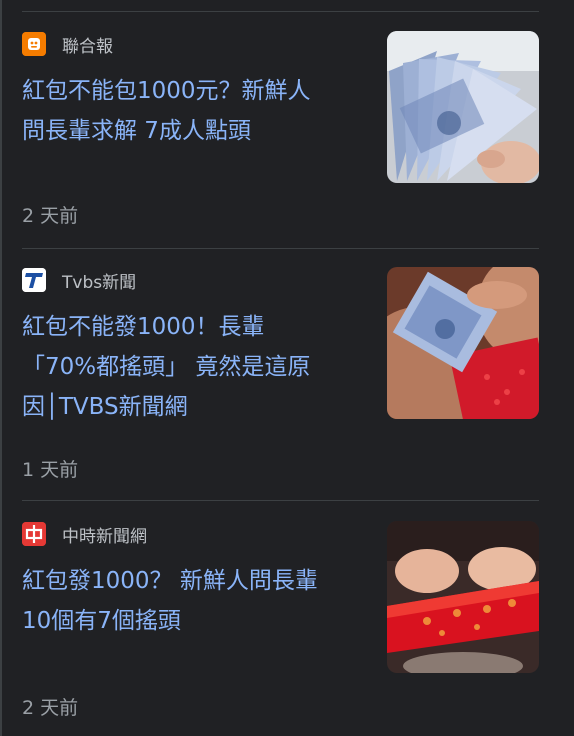  I want to click on timestamp: 1 天前, so click(50, 470).